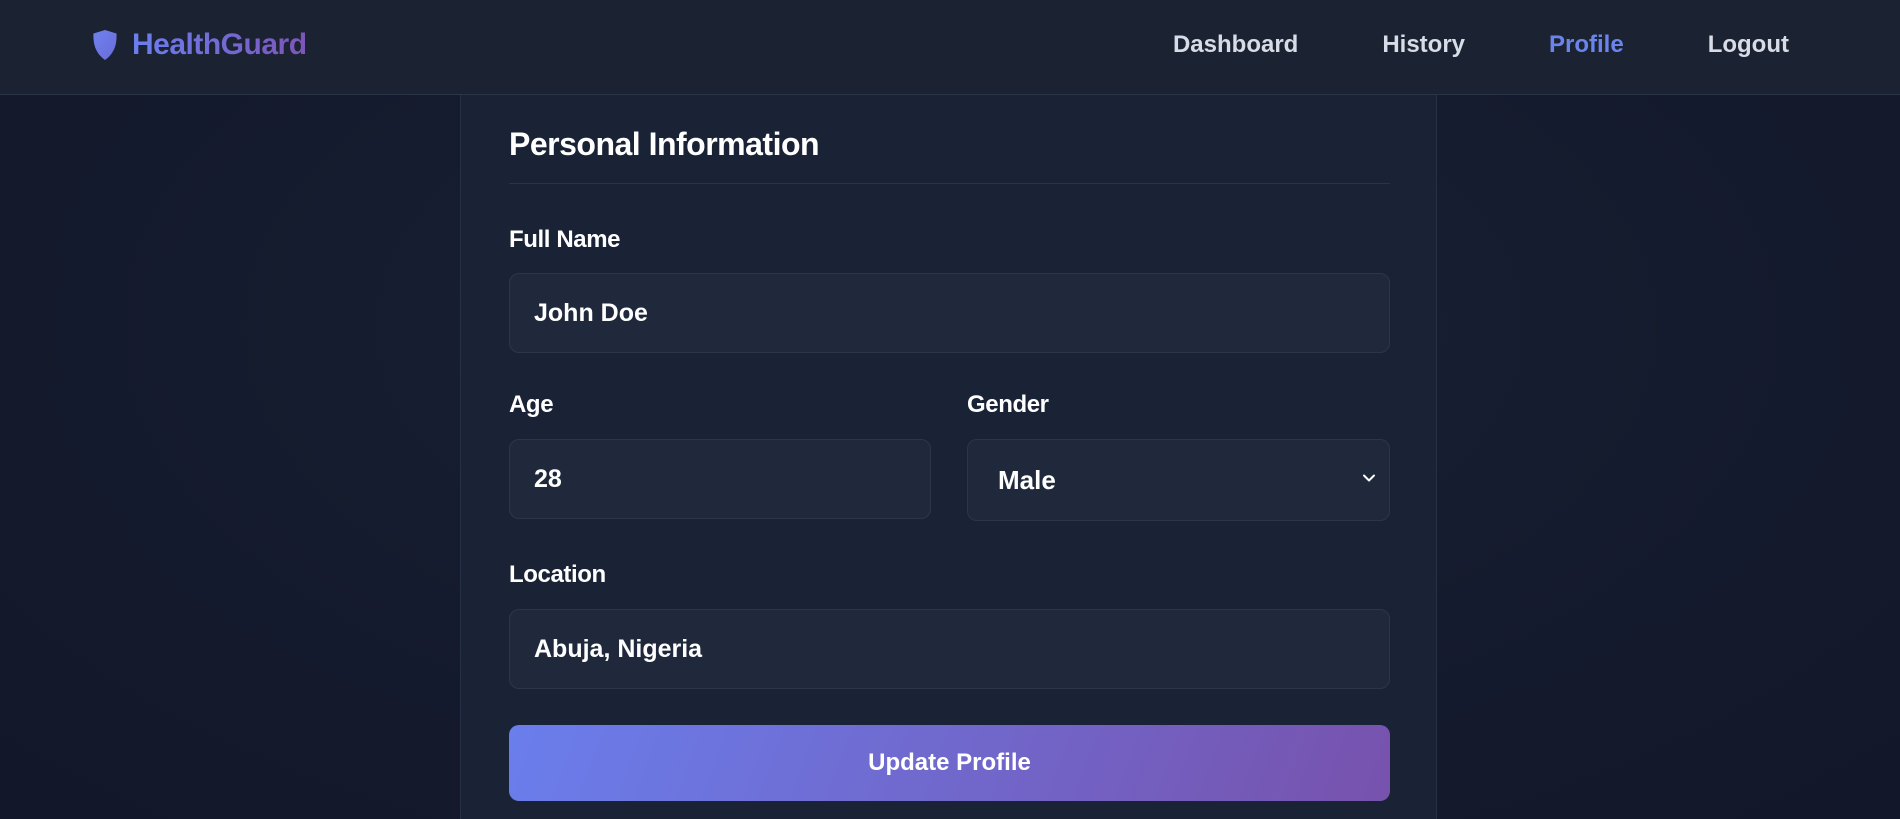 The width and height of the screenshot is (1900, 819). I want to click on nav-link-logout: Logout, so click(1748, 45).